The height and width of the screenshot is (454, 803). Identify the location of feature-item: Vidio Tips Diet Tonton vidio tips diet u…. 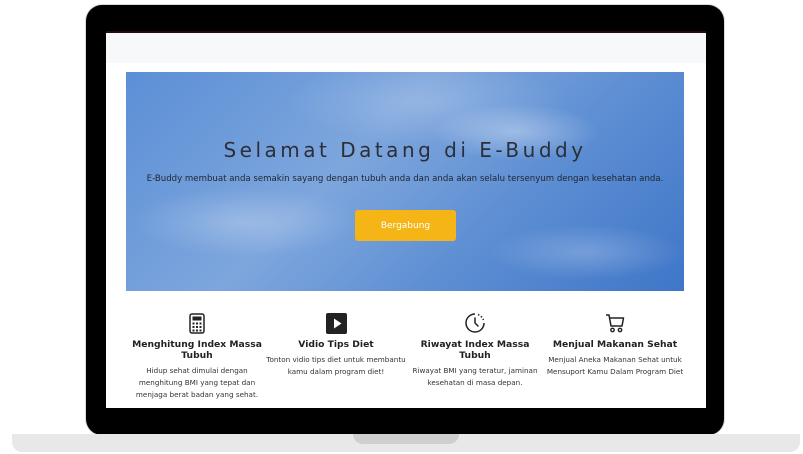
(336, 344).